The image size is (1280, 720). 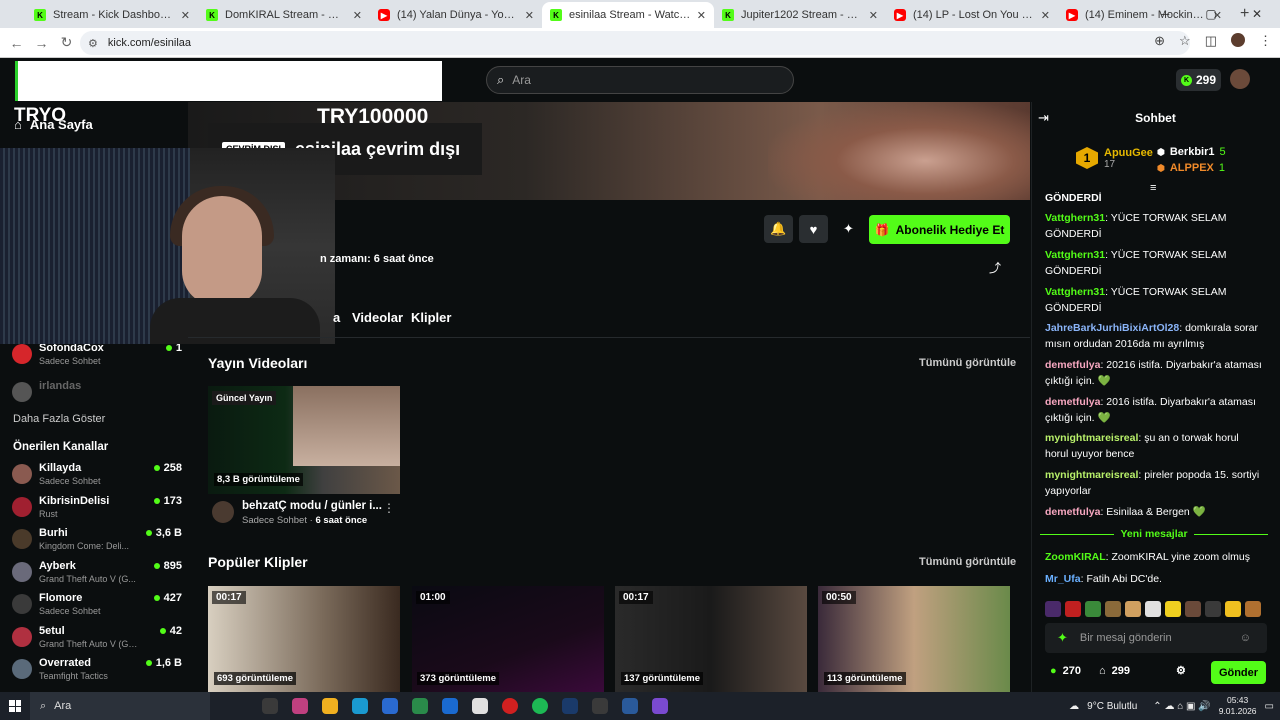 I want to click on gifter-row: ⬢ ALPPEX 1, so click(x=1191, y=168).